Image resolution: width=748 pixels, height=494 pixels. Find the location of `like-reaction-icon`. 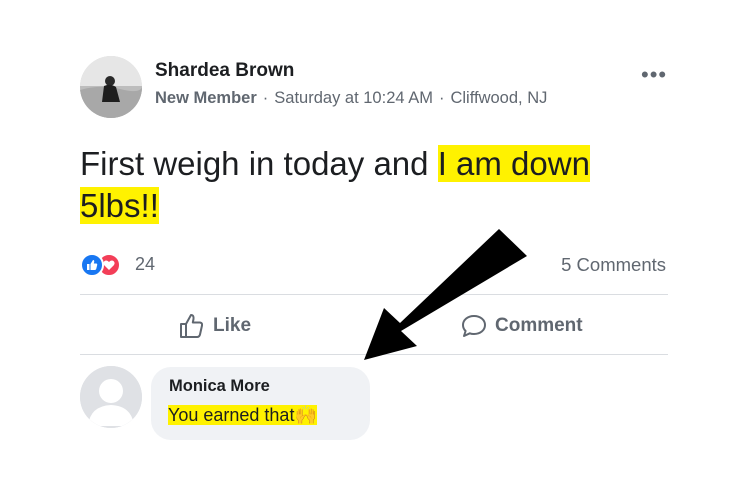

like-reaction-icon is located at coordinates (92, 265).